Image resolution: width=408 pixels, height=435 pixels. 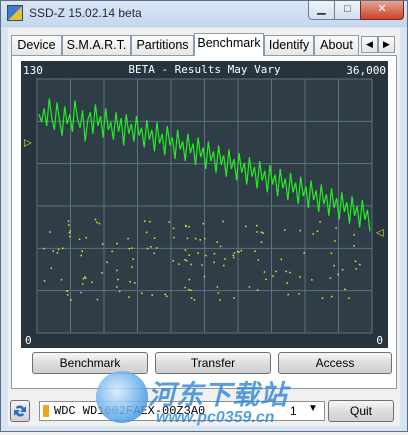 What do you see at coordinates (90, 363) in the screenshot?
I see `benchmark-button: Benchmark` at bounding box center [90, 363].